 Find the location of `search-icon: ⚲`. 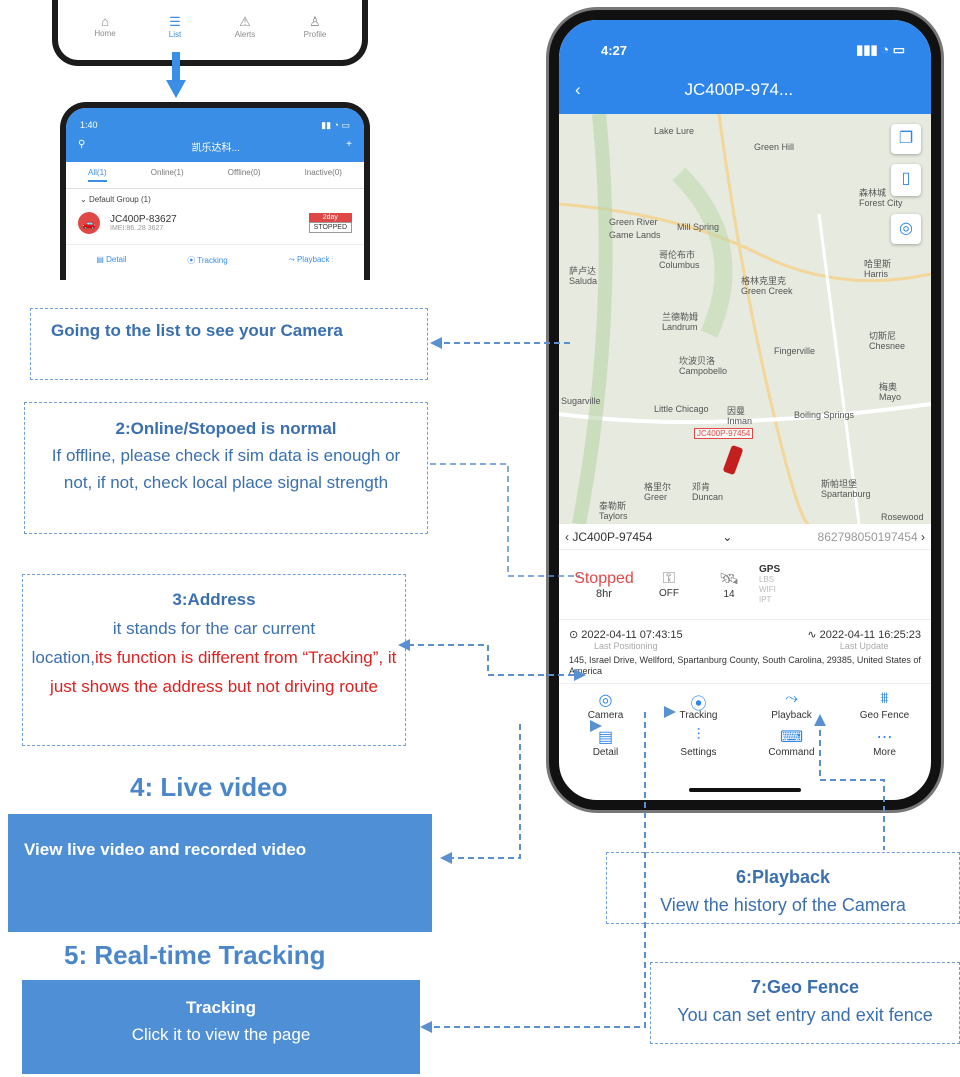

search-icon: ⚲ is located at coordinates (81, 146).